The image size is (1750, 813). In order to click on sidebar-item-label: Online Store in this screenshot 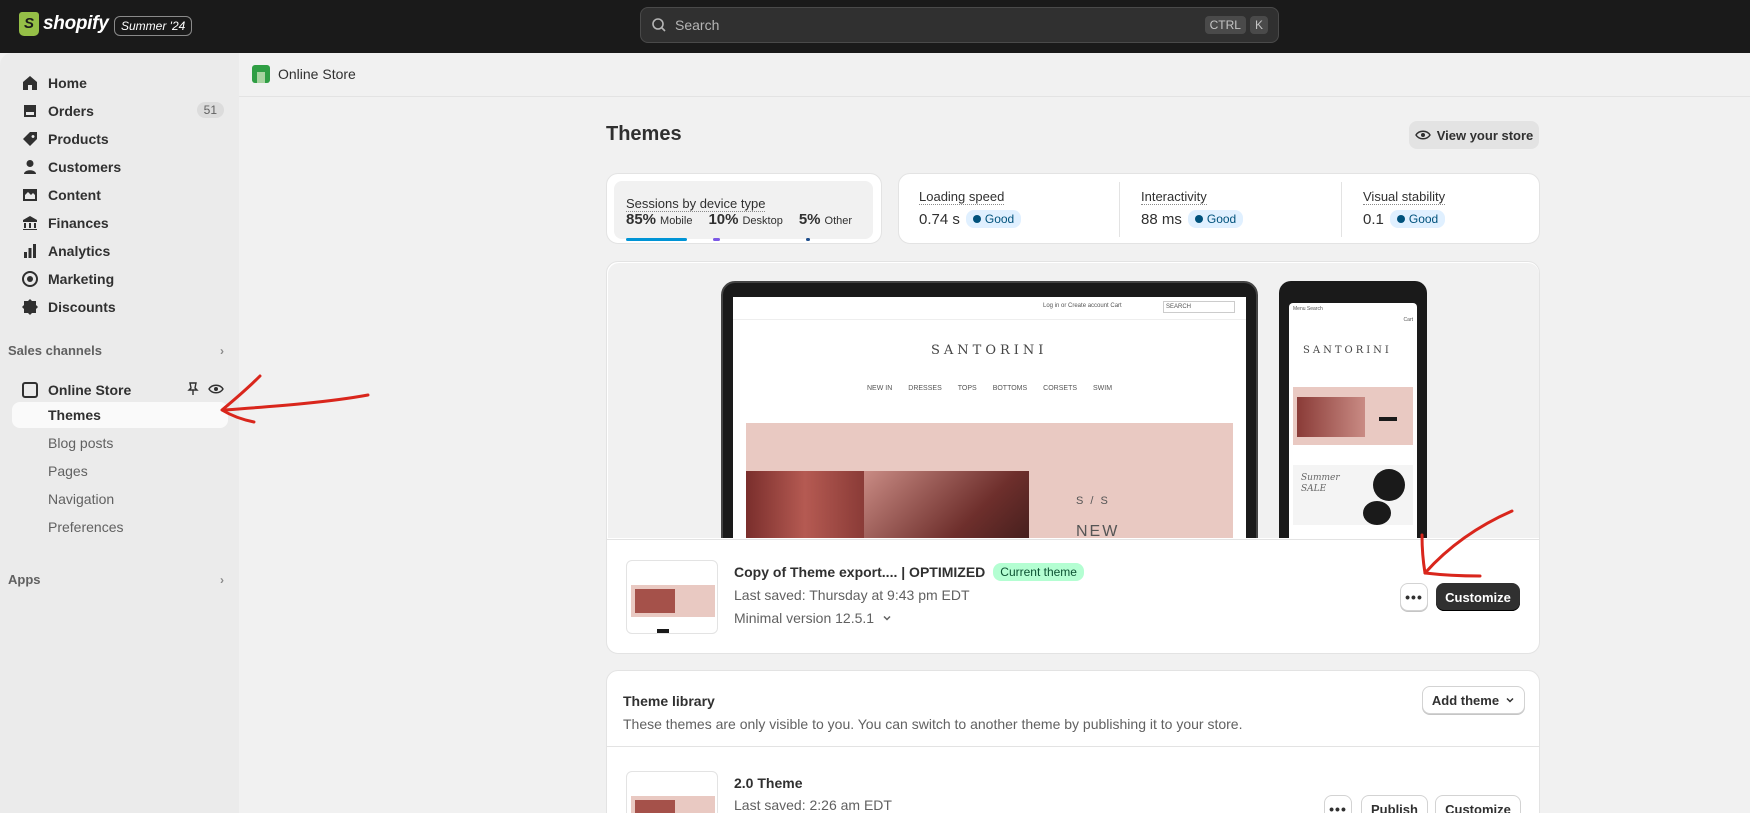, I will do `click(90, 390)`.